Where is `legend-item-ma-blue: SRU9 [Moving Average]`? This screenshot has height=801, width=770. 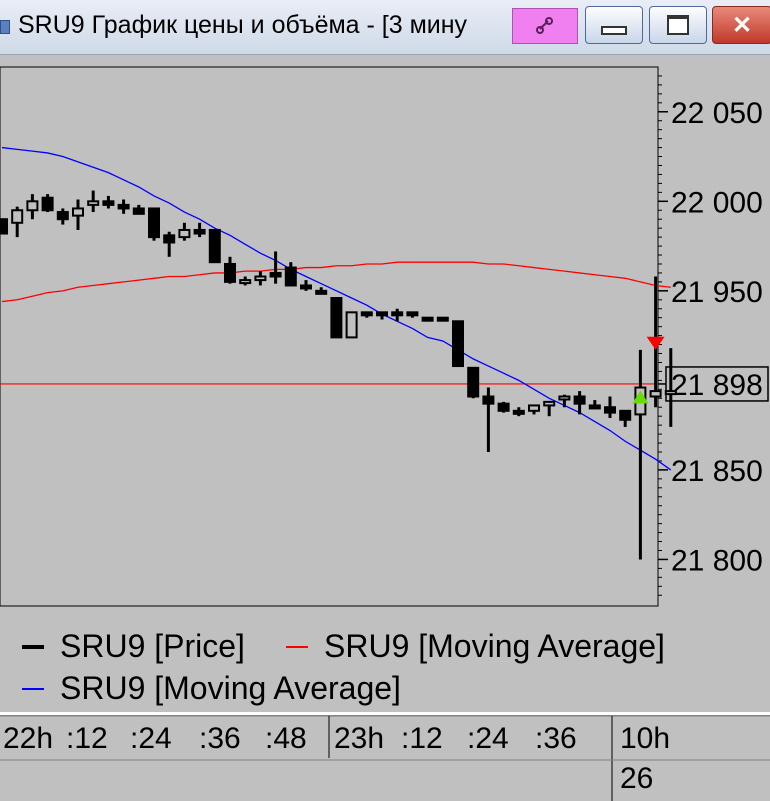
legend-item-ma-blue: SRU9 [Moving Average] is located at coordinates (211, 688).